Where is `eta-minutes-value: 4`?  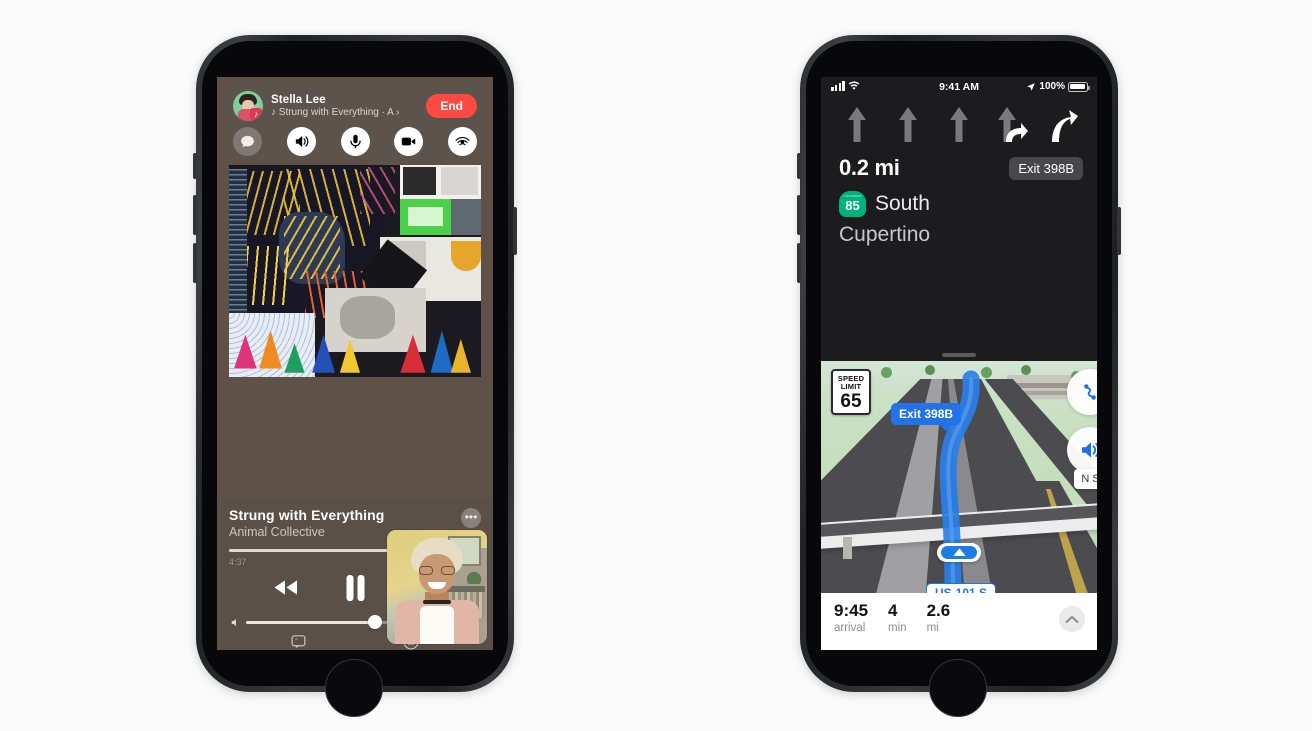
eta-minutes-value: 4 is located at coordinates (893, 610).